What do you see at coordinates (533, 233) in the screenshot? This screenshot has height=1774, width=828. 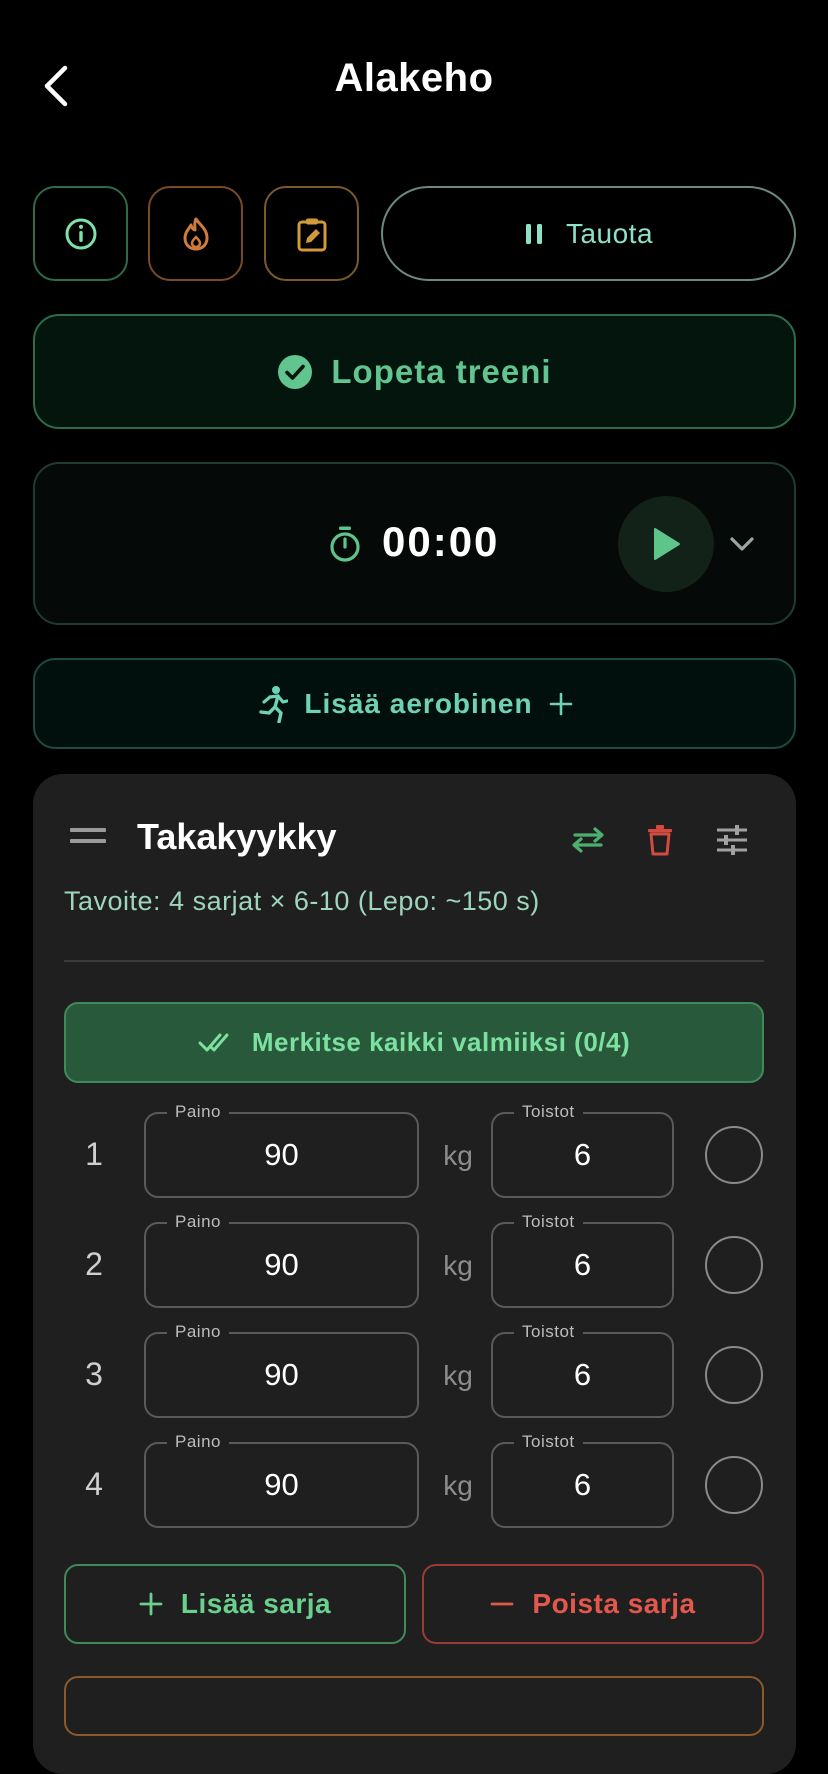 I see `pause-icon` at bounding box center [533, 233].